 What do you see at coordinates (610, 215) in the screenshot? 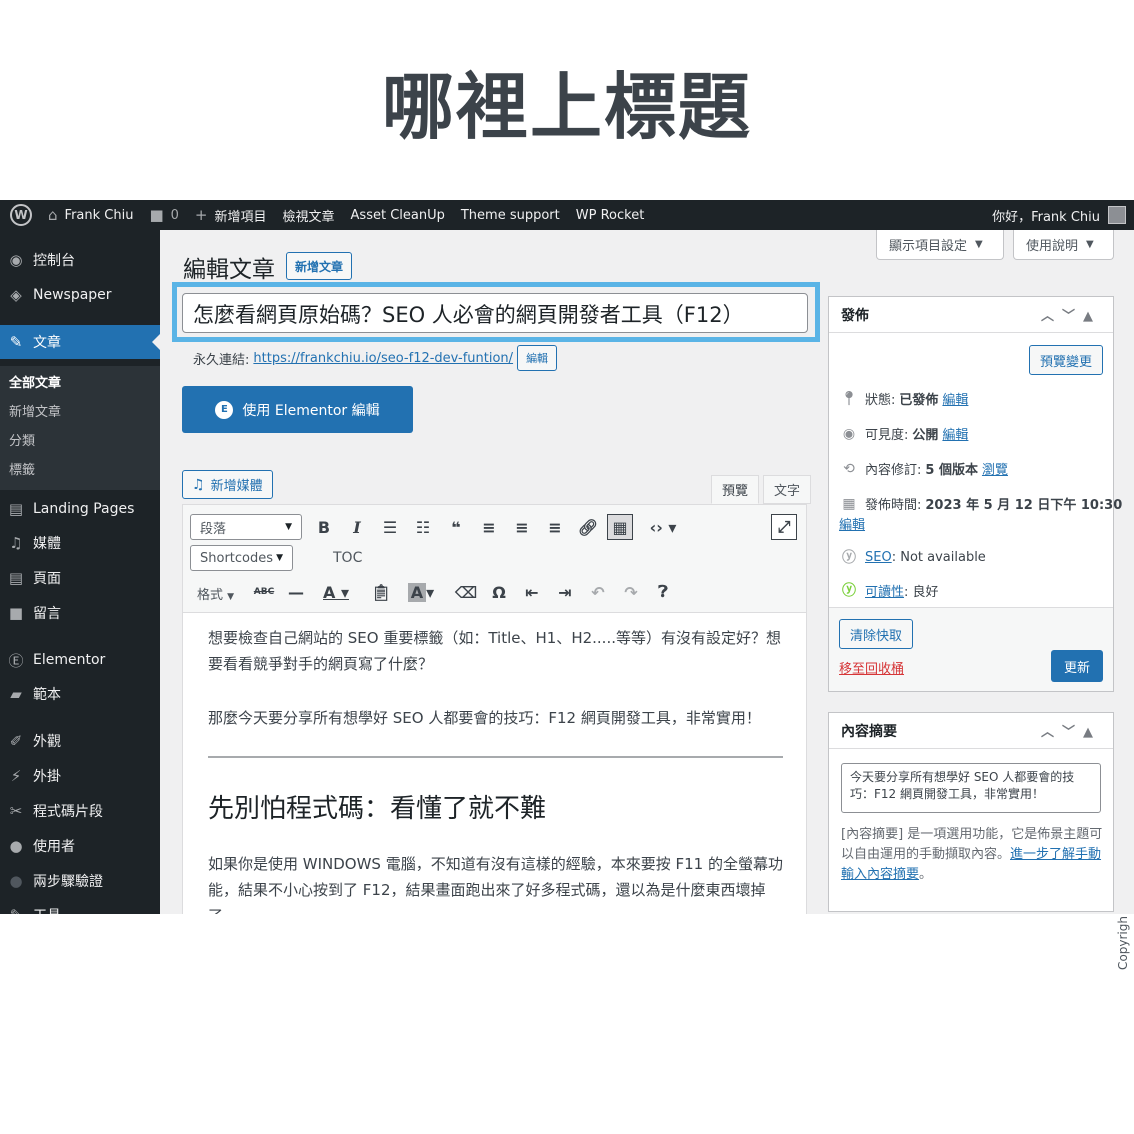
I see `wp-rocket-menu: WP Rocket` at bounding box center [610, 215].